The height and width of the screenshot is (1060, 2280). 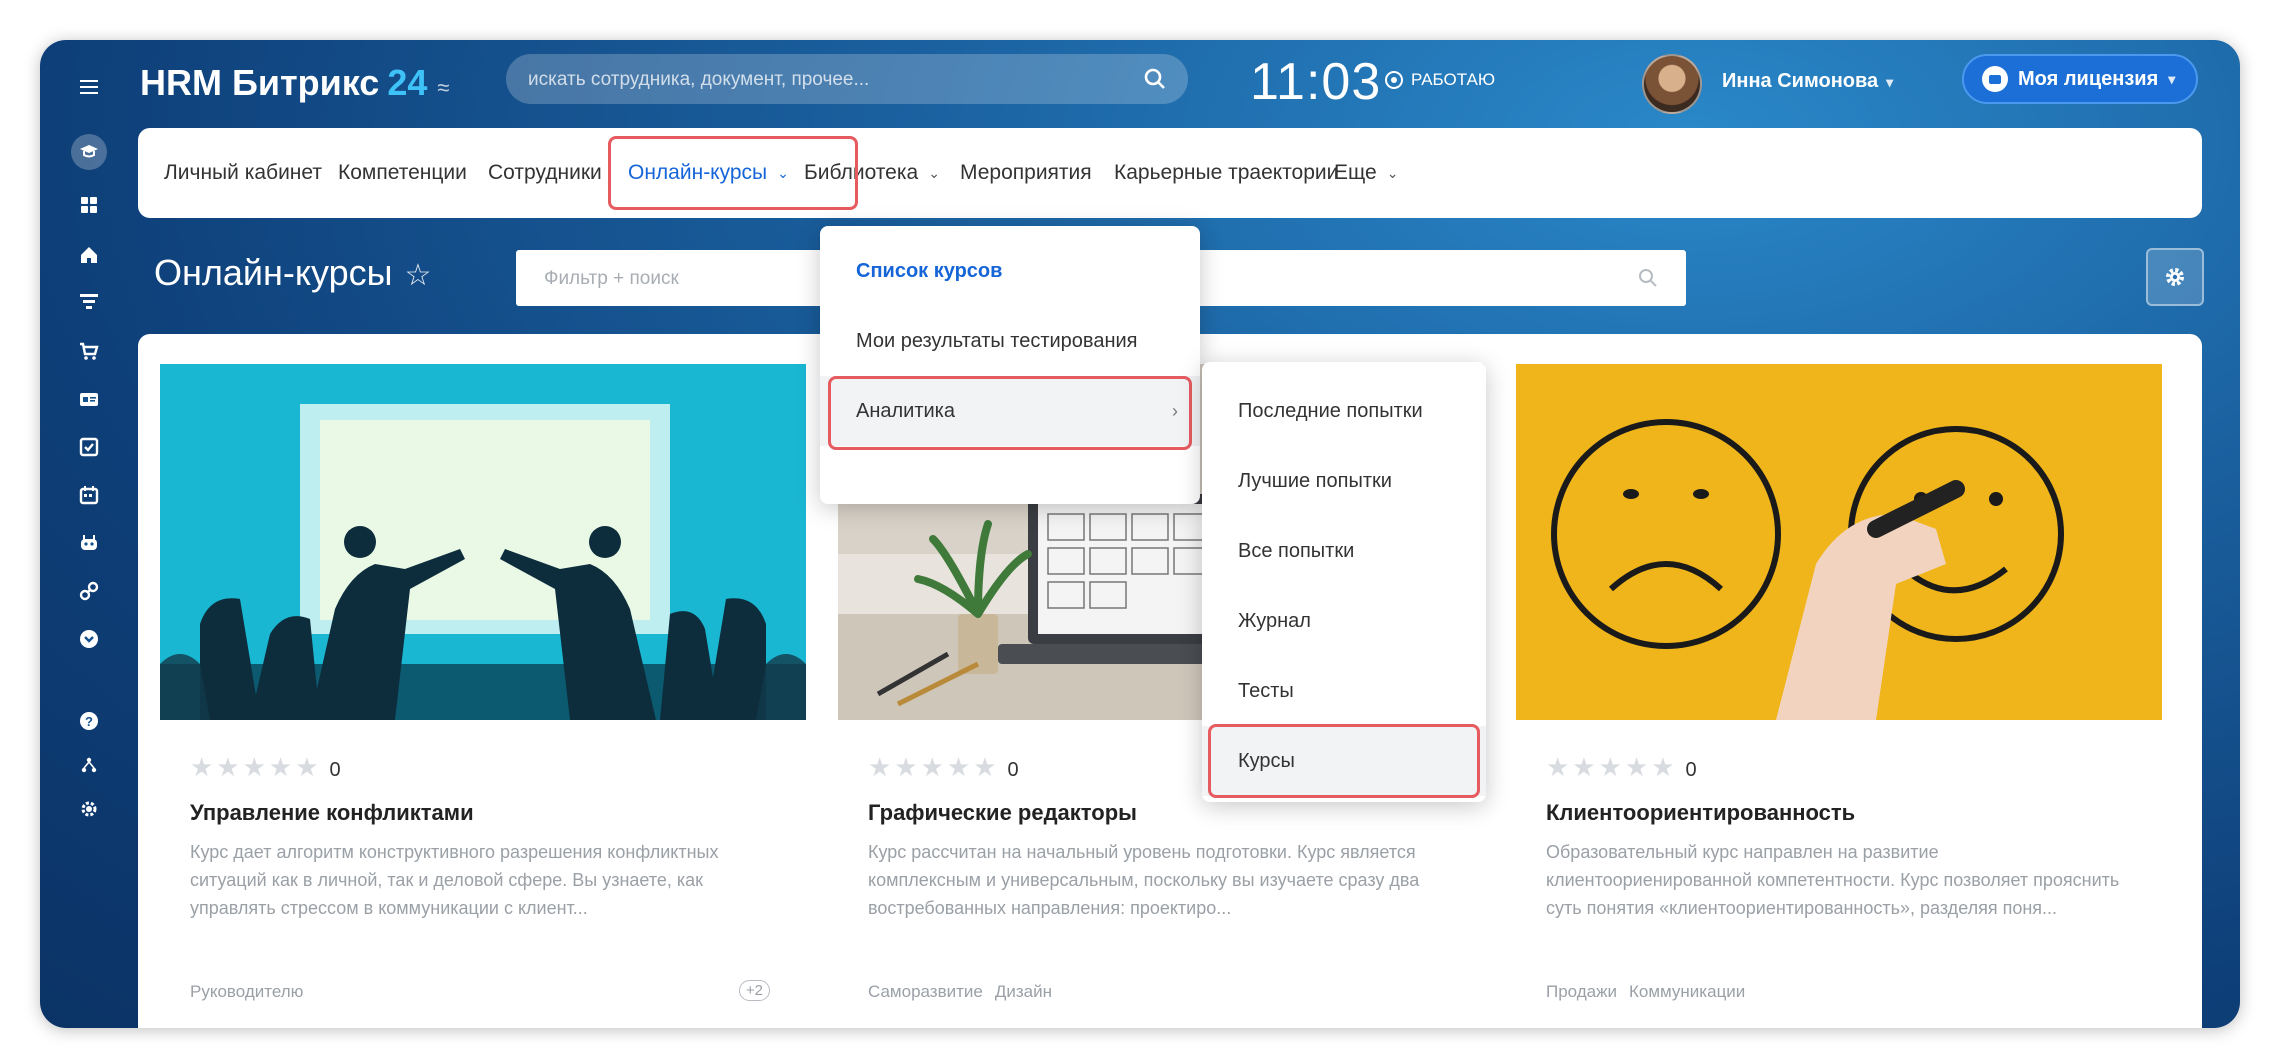 What do you see at coordinates (483, 542) in the screenshot?
I see `course-image-conflicts` at bounding box center [483, 542].